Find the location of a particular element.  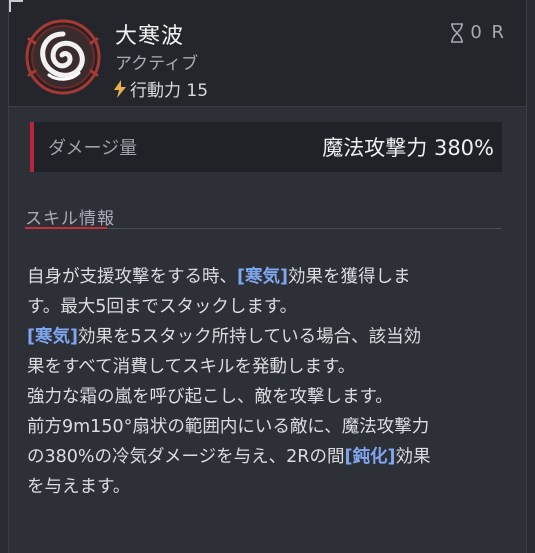

description-line: の380%の冷気ダメージを与え、2Rの間[鈍化]効果 is located at coordinates (269, 457).